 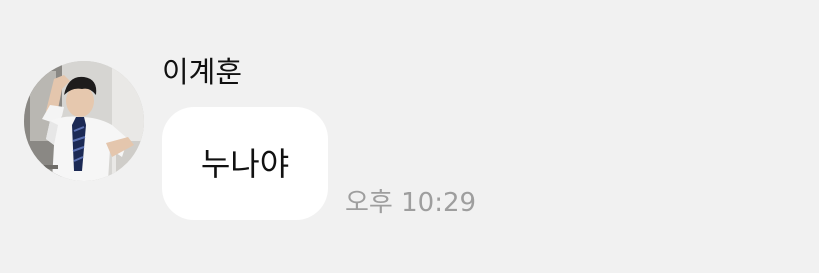 I want to click on sender-name: 이계훈, so click(x=202, y=72).